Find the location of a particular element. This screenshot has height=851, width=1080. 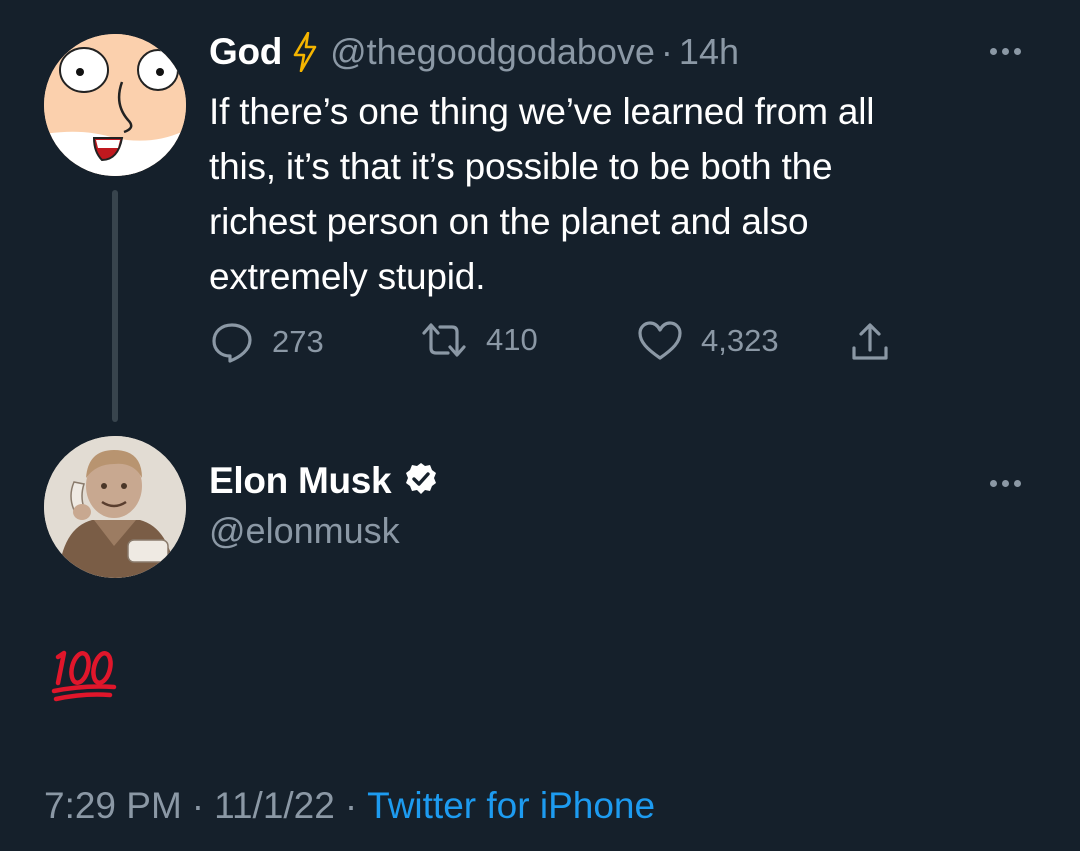

hundred-points-emoji is located at coordinates (85, 675).